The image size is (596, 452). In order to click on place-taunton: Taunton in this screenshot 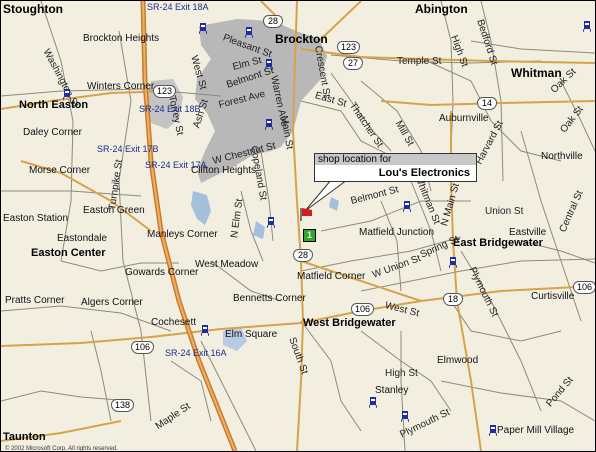, I will do `click(24, 437)`.